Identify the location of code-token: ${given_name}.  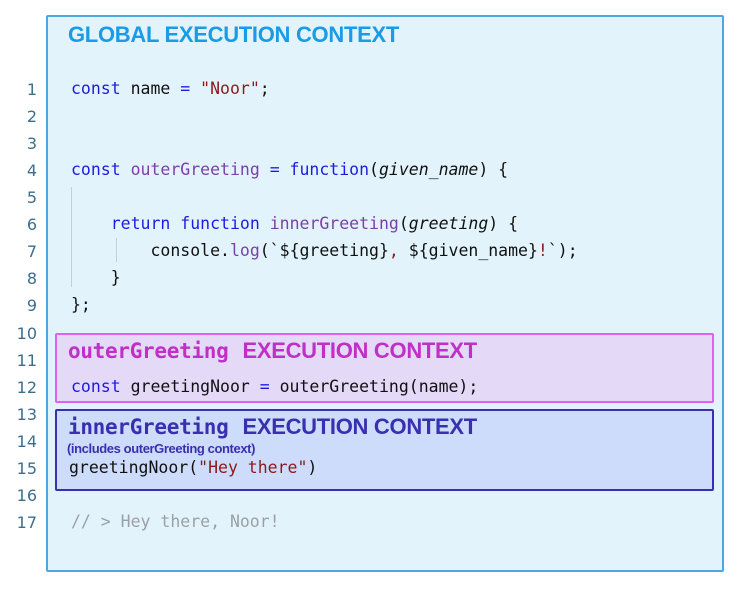
(473, 251).